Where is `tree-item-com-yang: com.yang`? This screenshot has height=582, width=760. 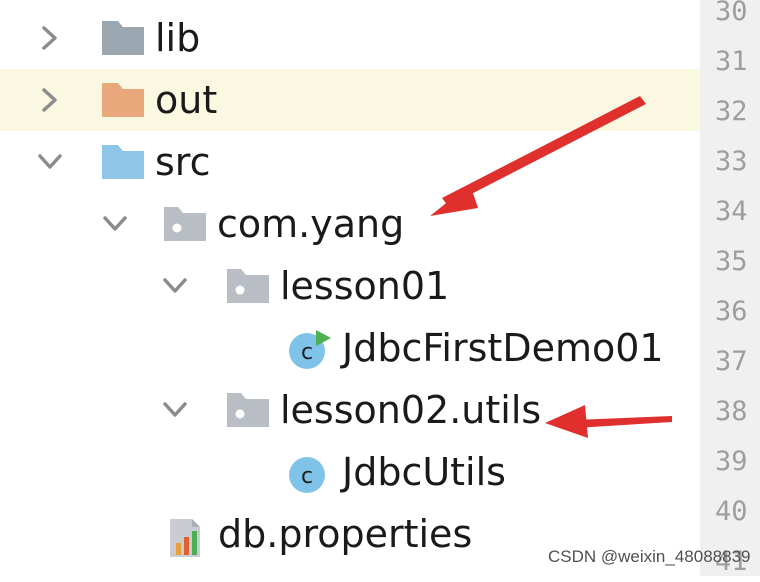 tree-item-com-yang: com.yang is located at coordinates (350, 224).